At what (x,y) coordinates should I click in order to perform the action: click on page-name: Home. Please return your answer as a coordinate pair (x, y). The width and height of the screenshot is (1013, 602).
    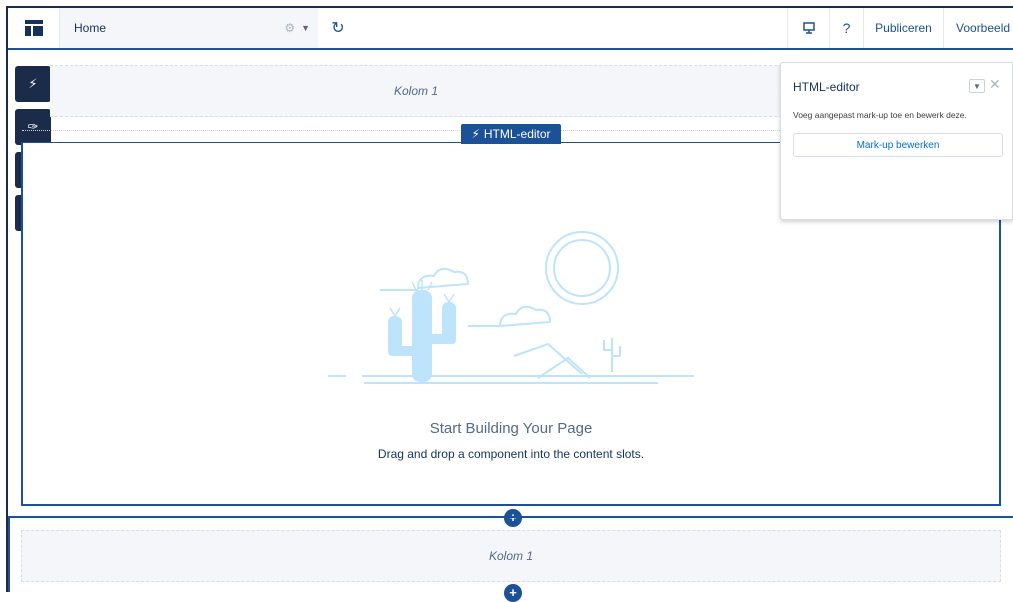
    Looking at the image, I should click on (90, 28).